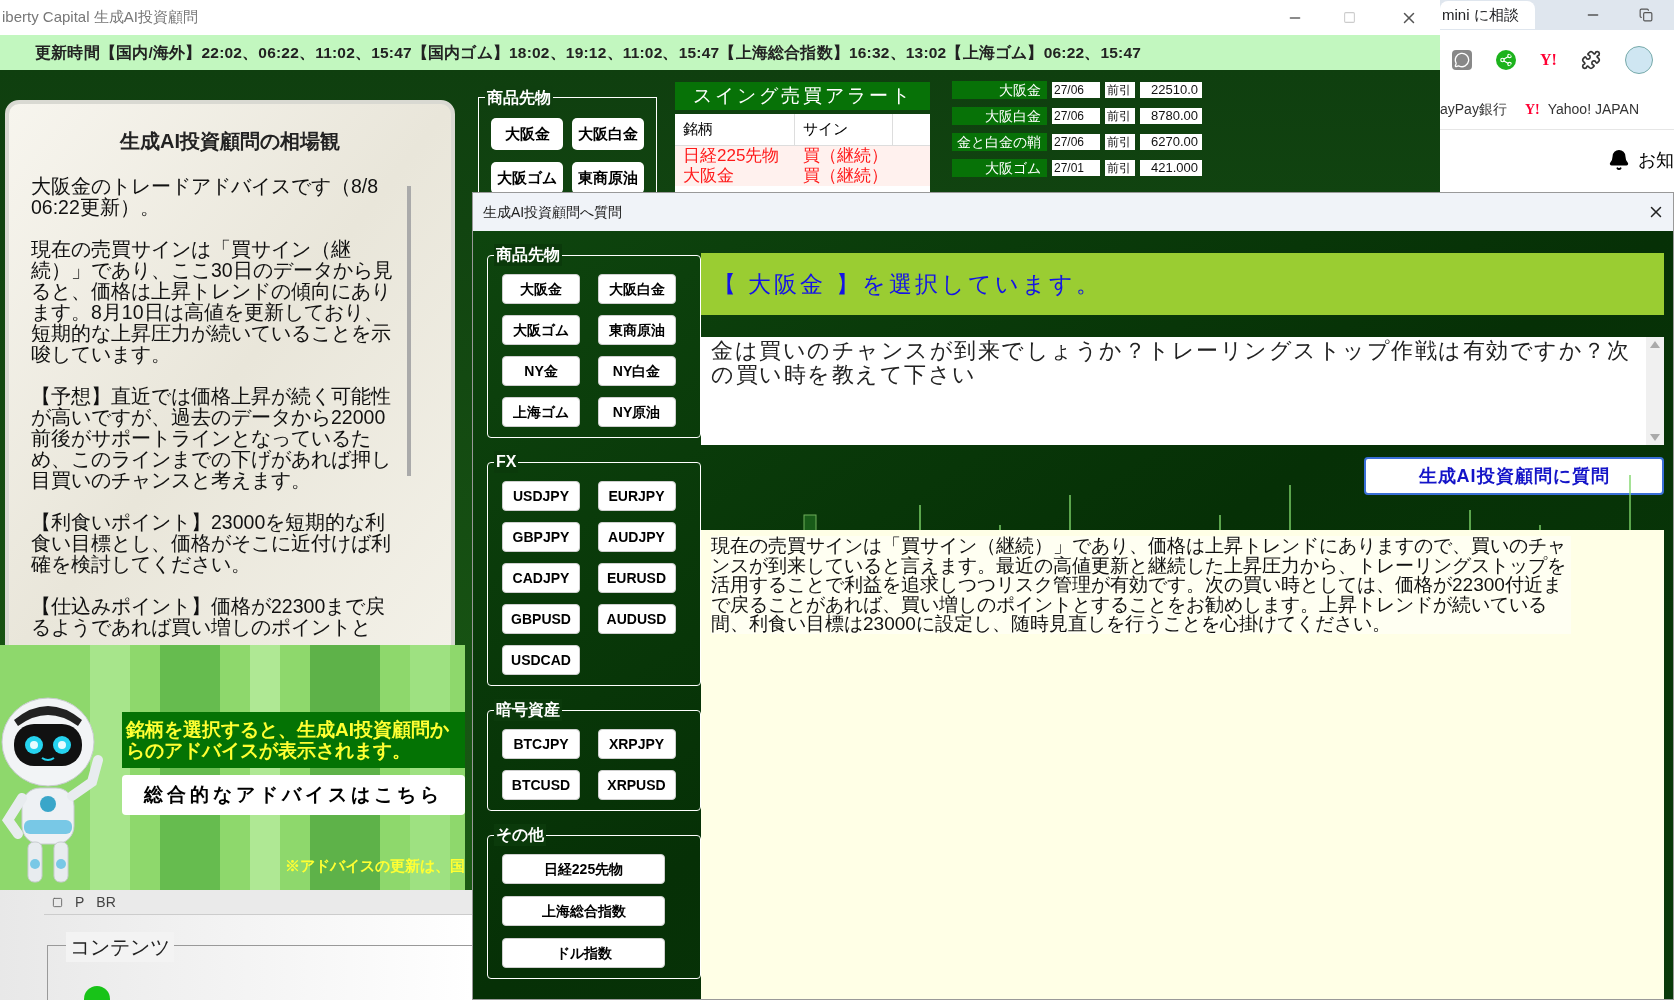 This screenshot has height=1000, width=1674. What do you see at coordinates (528, 710) in the screenshot?
I see `group-legend: 暗号資産` at bounding box center [528, 710].